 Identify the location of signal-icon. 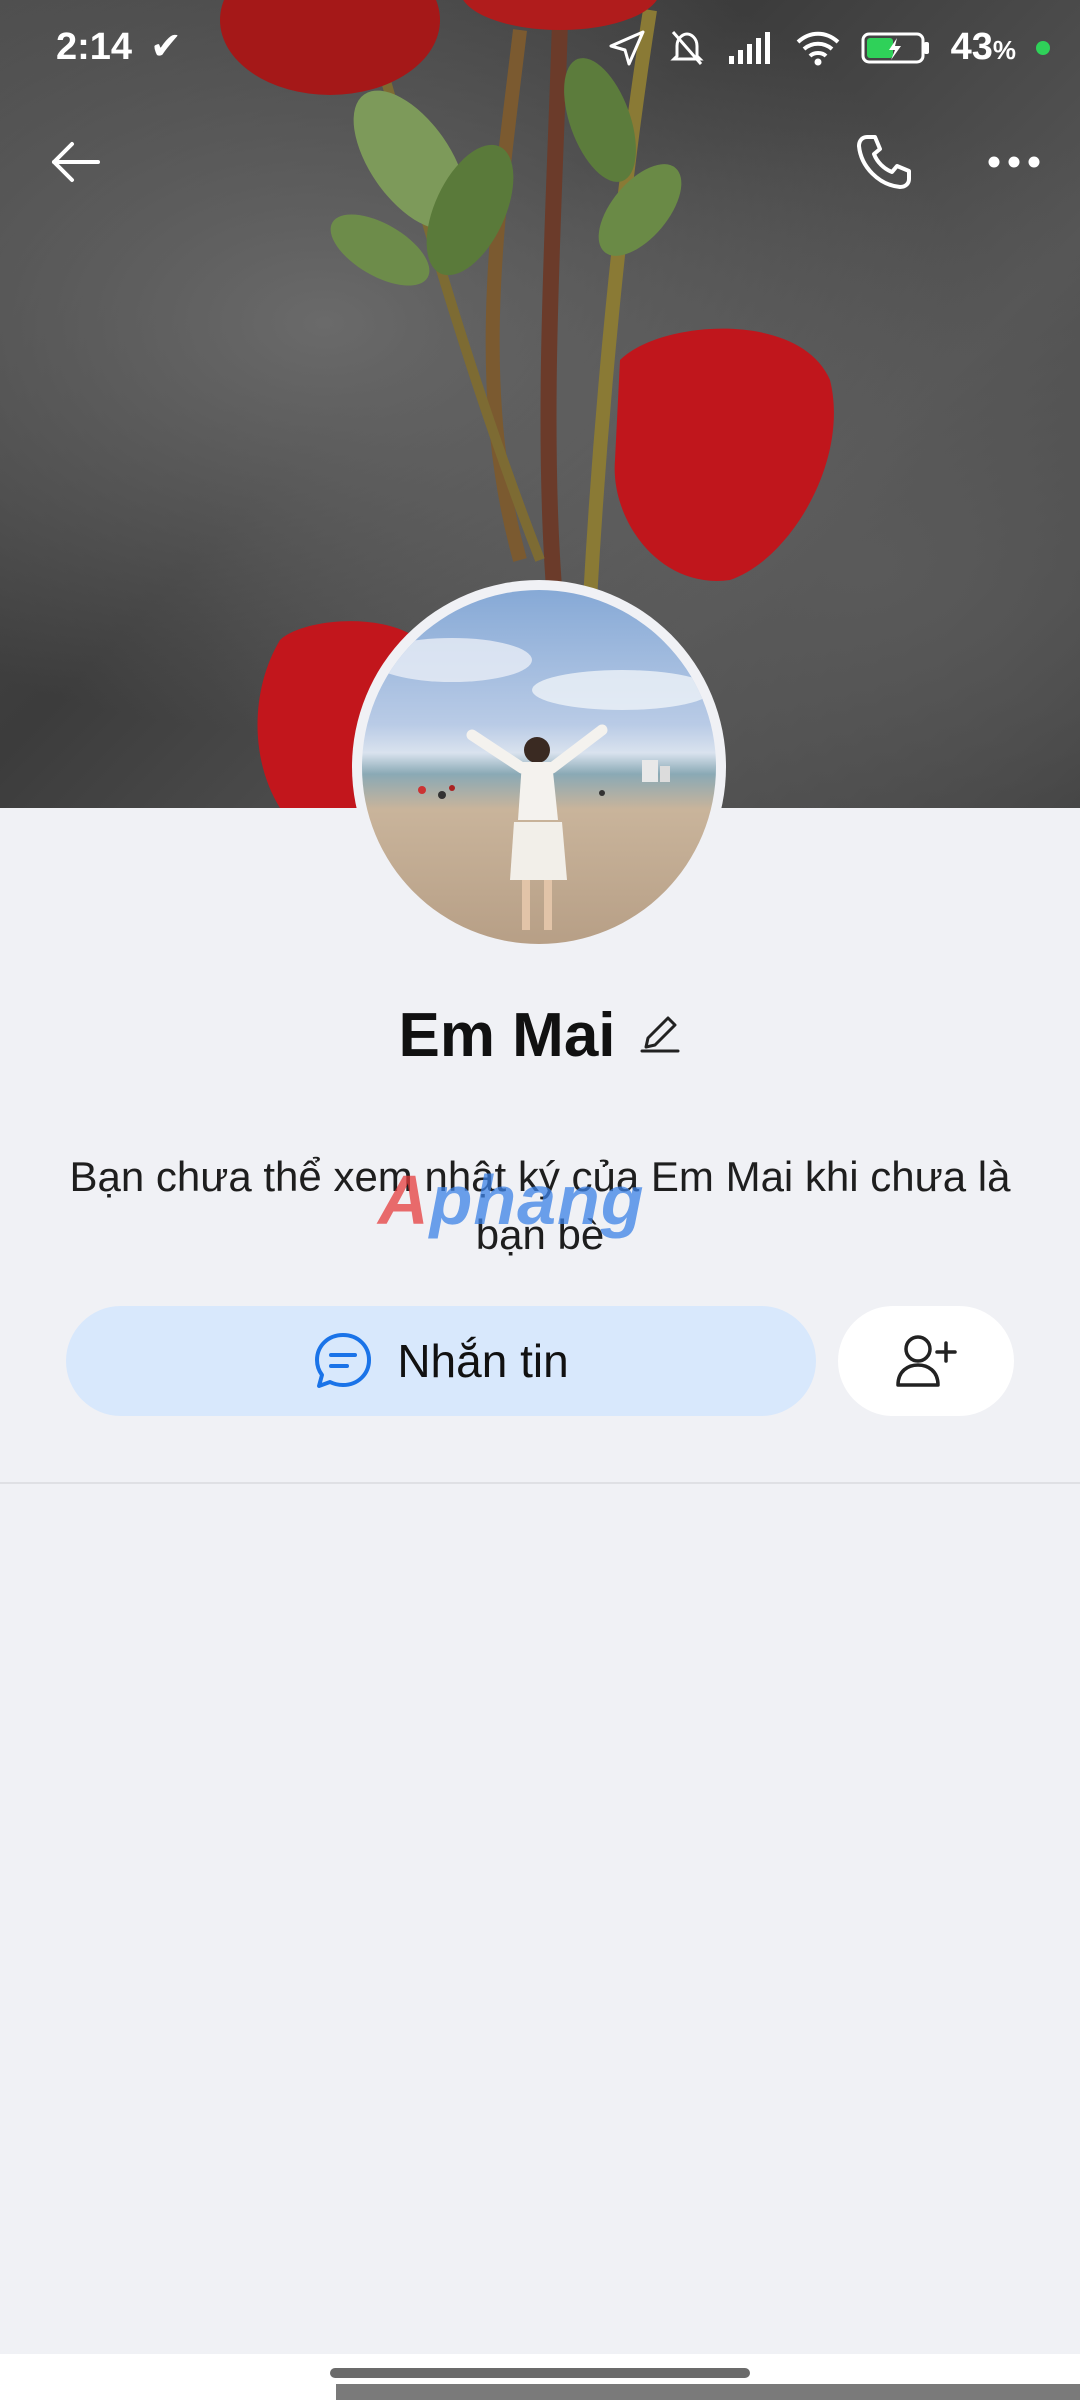
(749, 47).